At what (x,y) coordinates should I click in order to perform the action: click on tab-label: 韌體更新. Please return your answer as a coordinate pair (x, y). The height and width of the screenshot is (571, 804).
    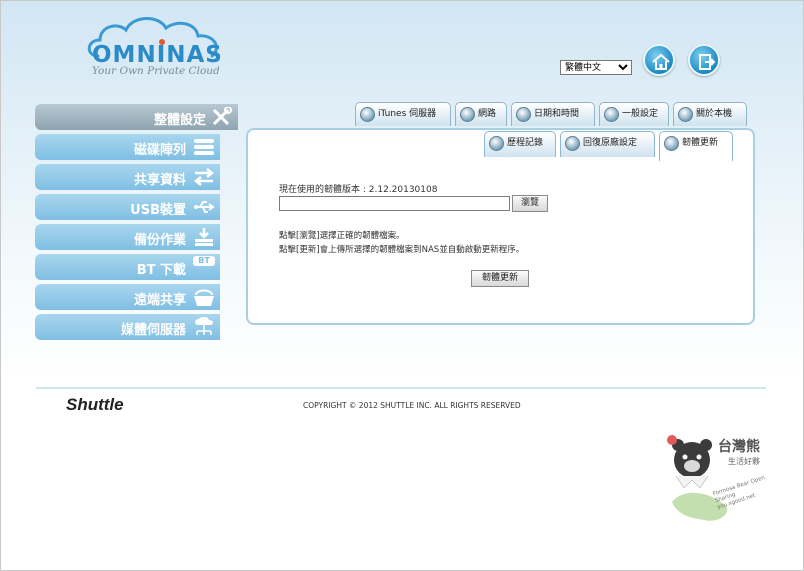
    Looking at the image, I should click on (700, 143).